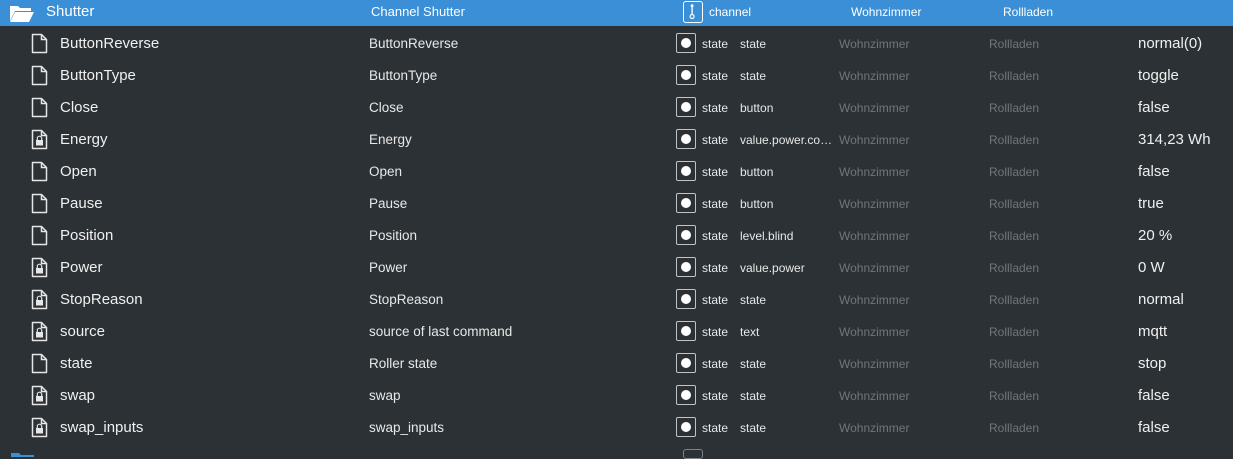  I want to click on folder-icon, so click(23, 452).